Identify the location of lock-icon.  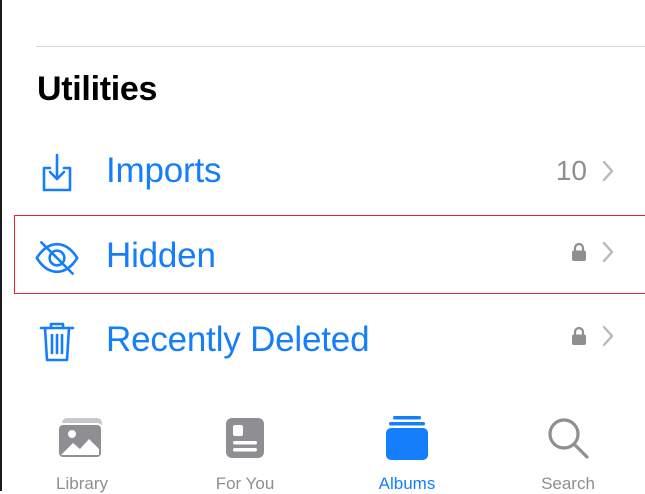
(579, 335).